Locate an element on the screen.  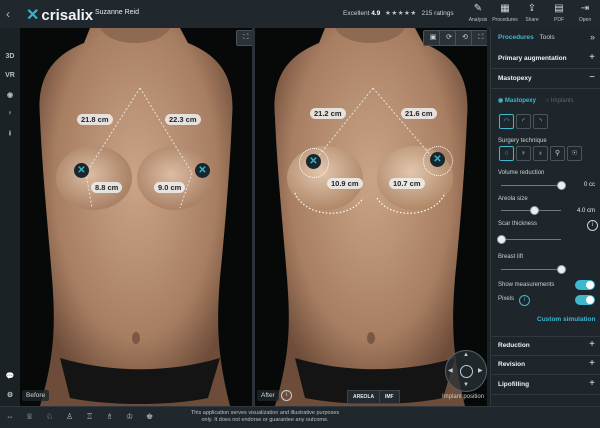
open-icon: ⇥ is located at coordinates (585, 8).